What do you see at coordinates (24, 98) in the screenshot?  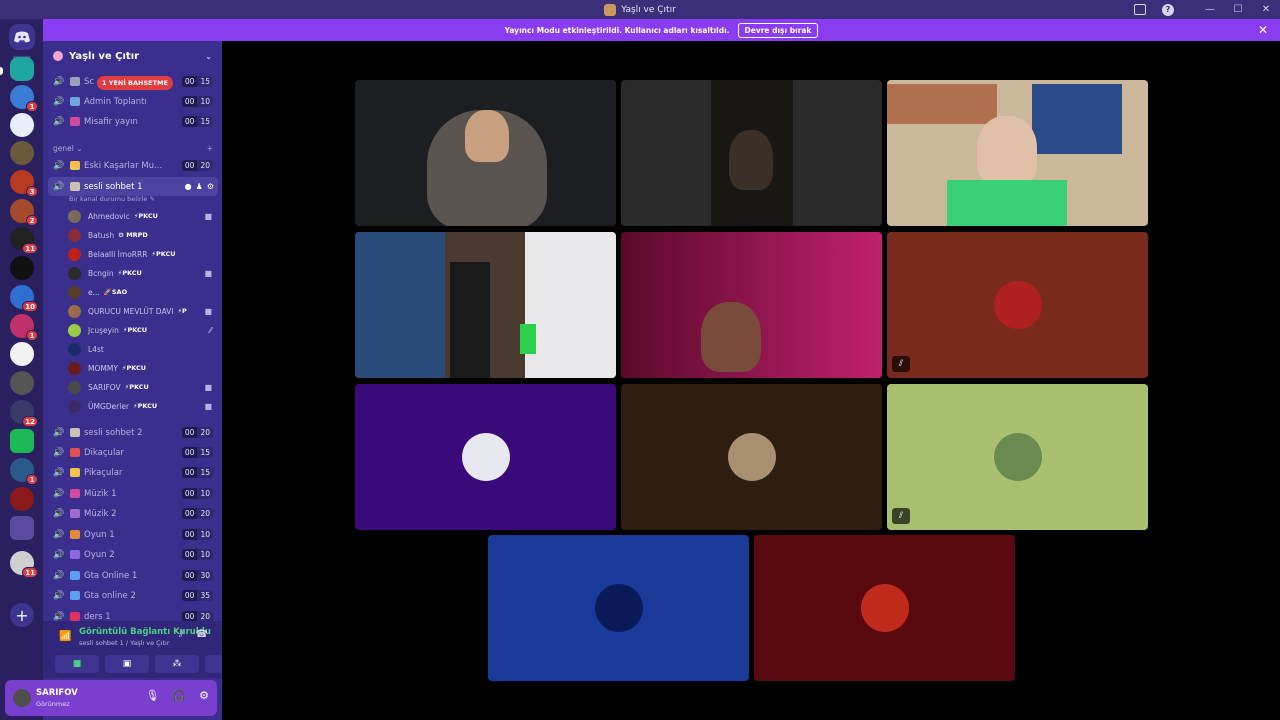 I see `guild-2: 1` at bounding box center [24, 98].